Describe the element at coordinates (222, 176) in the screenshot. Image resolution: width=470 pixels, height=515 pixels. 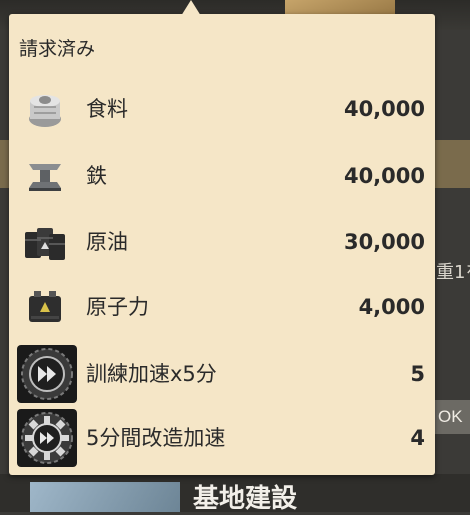
I see `reward-row-iron: 鉄 40,000` at that location.